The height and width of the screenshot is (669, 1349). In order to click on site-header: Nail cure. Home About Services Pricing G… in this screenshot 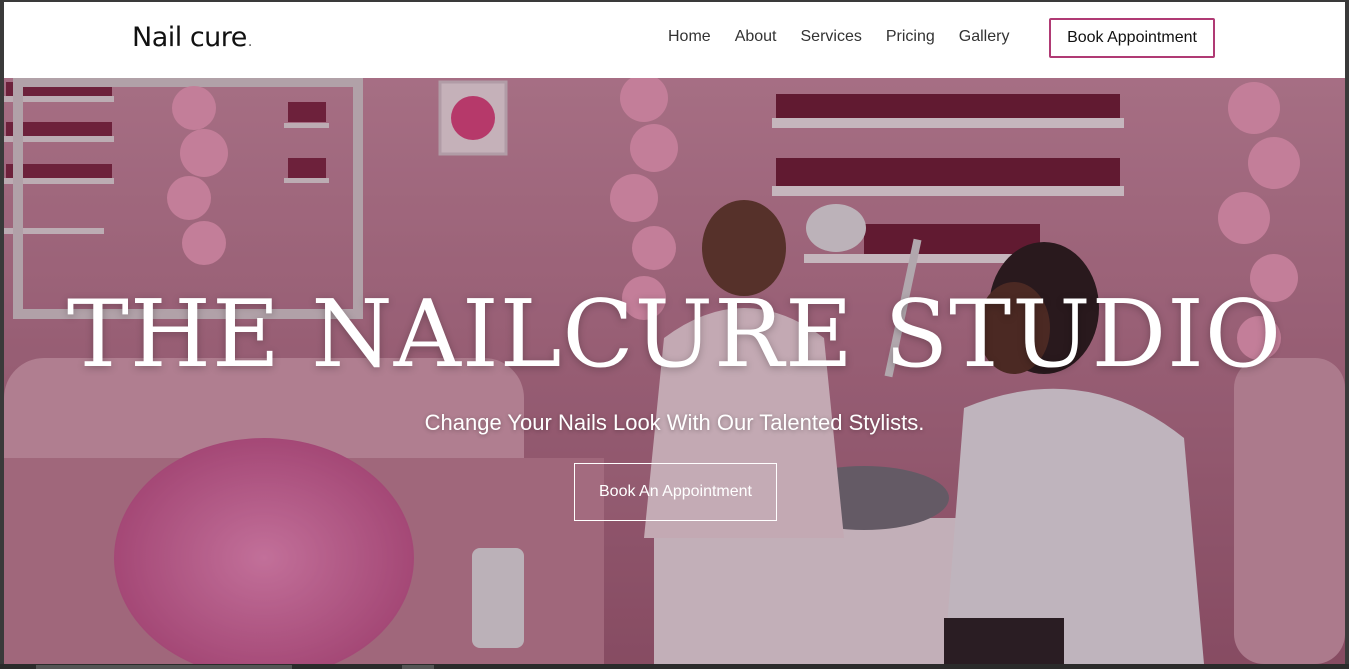, I will do `click(674, 40)`.